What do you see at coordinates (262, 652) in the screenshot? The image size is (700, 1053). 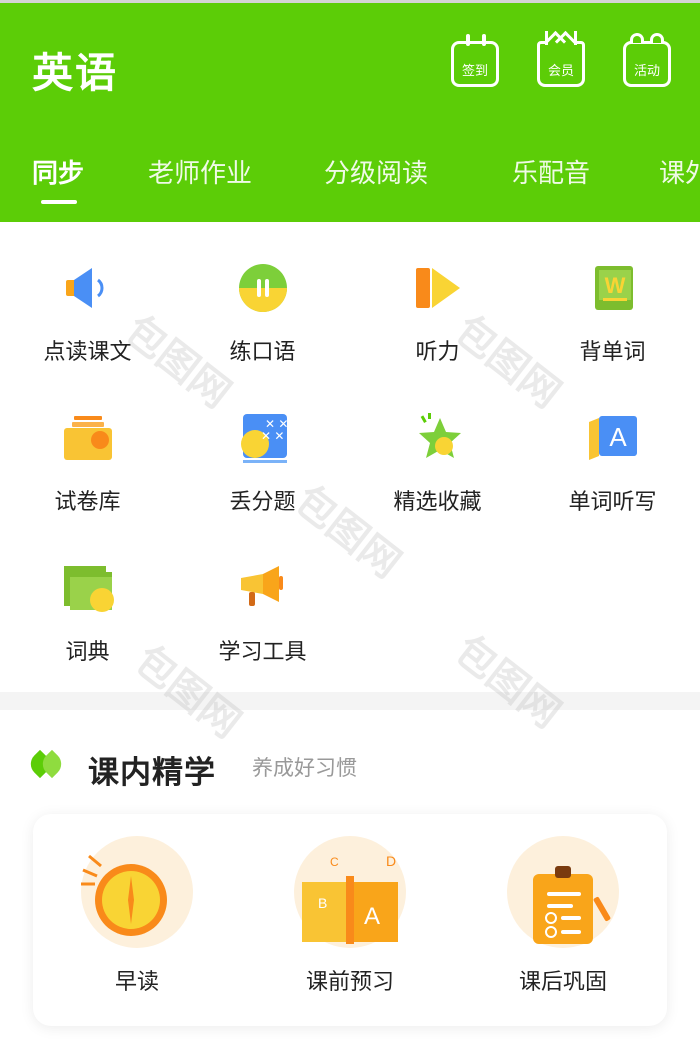 I see `tool-label: 学习工具` at bounding box center [262, 652].